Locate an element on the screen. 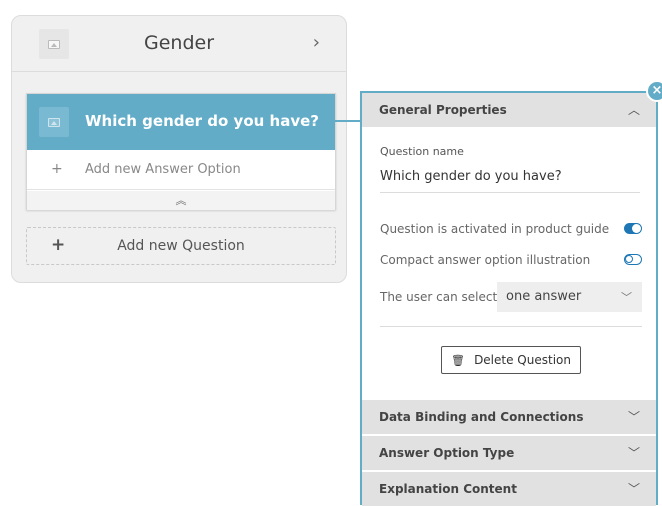 This screenshot has width=662, height=506. accordion-label: Explanation Content is located at coordinates (448, 489).